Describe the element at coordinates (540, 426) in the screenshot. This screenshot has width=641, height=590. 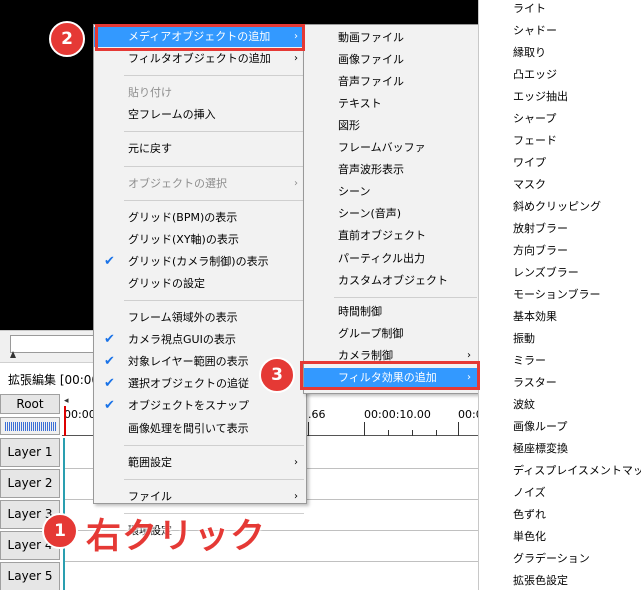
I see `filter-menu-item-label: 画像ループ` at that location.